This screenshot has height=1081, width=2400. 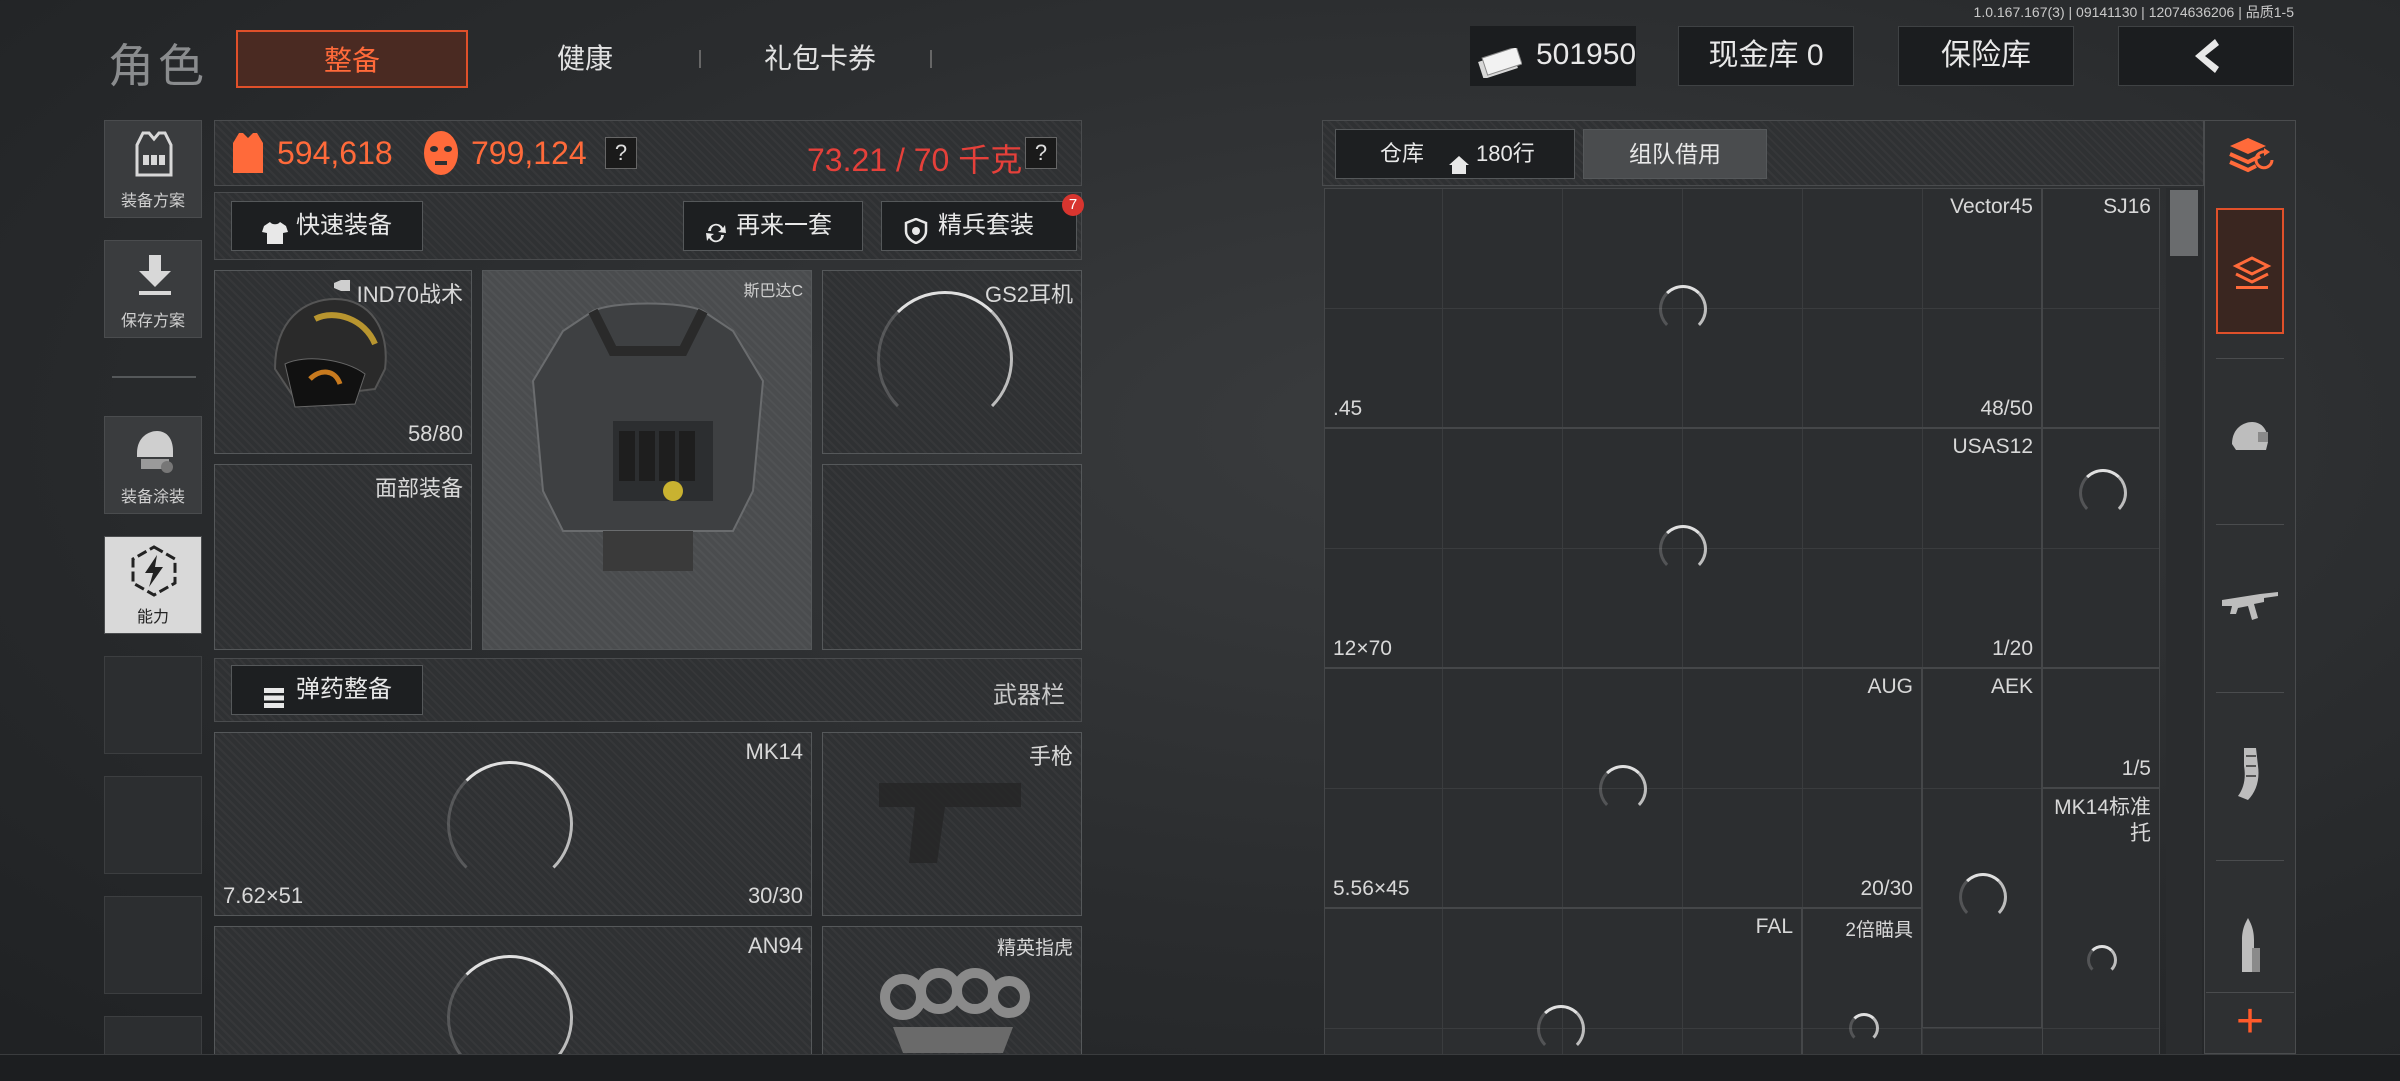 What do you see at coordinates (648, 690) in the screenshot?
I see `weapon-bar: 弹药整备 武器栏` at bounding box center [648, 690].